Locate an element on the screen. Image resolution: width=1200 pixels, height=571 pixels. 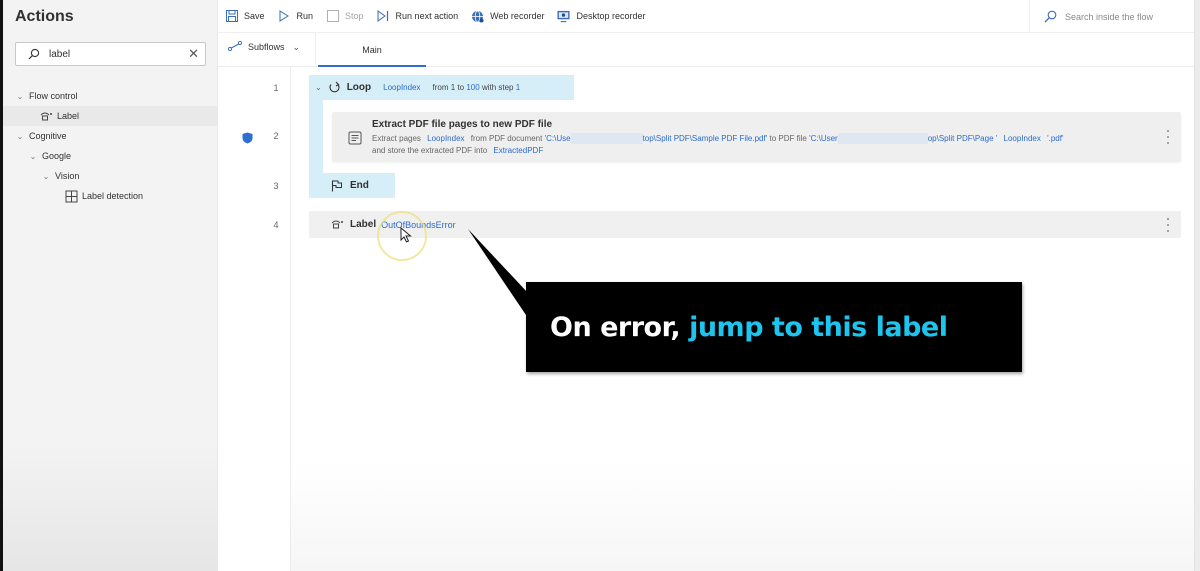
collapse-chevron-icon: ⌄ is located at coordinates (318, 87).